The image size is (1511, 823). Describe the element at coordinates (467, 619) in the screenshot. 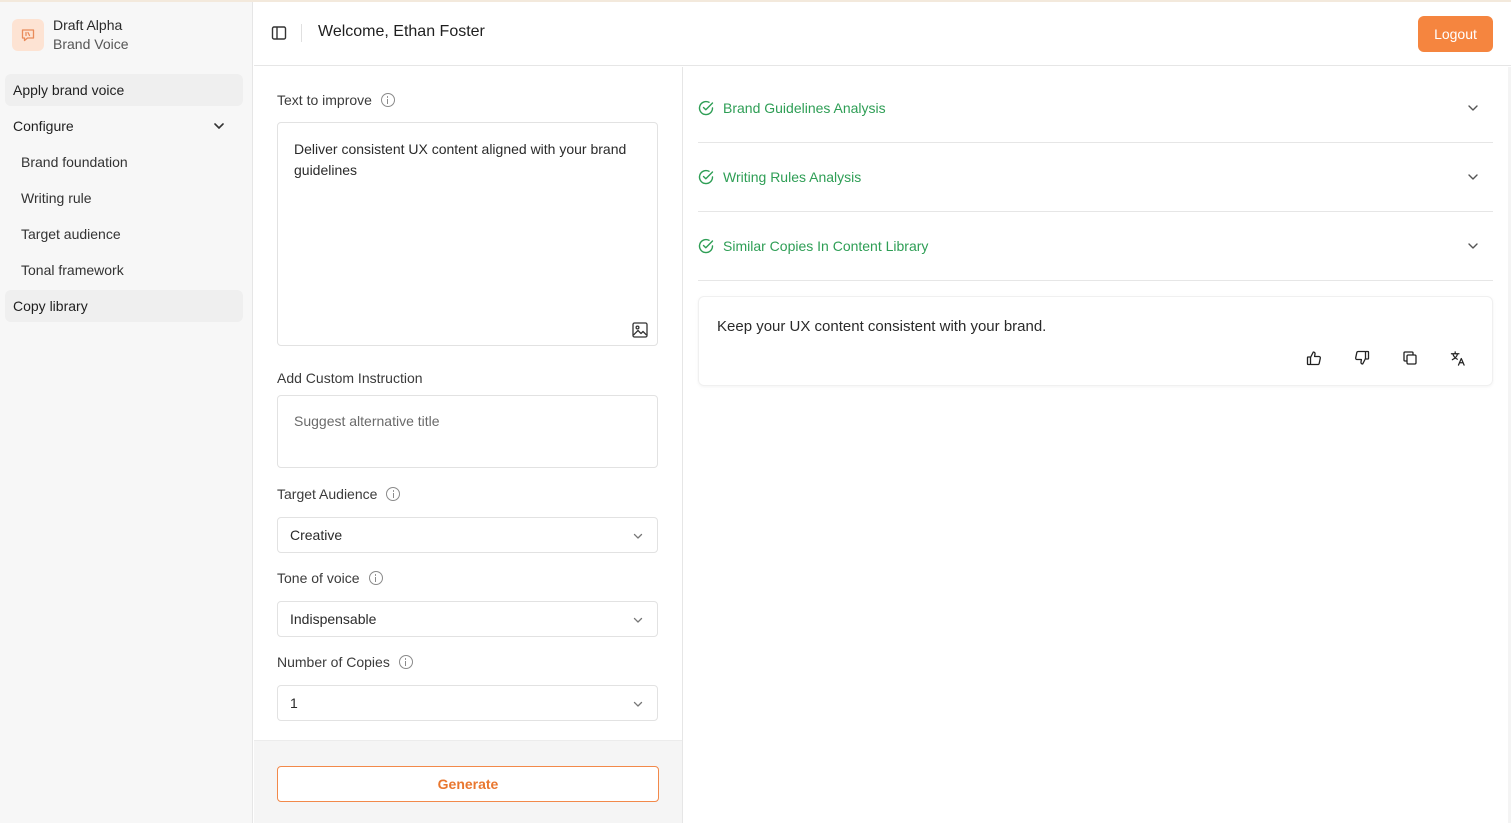

I see `tone-of-voice-select: Indispensable` at that location.